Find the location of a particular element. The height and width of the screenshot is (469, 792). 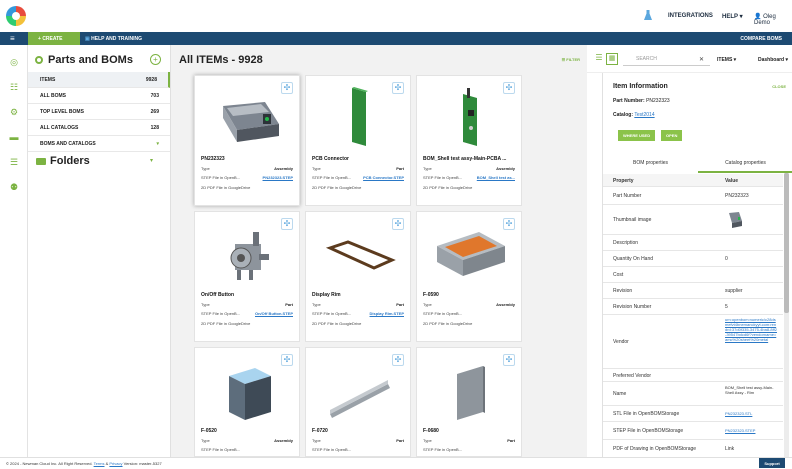

property-name: Part Number is located at coordinates (627, 196).